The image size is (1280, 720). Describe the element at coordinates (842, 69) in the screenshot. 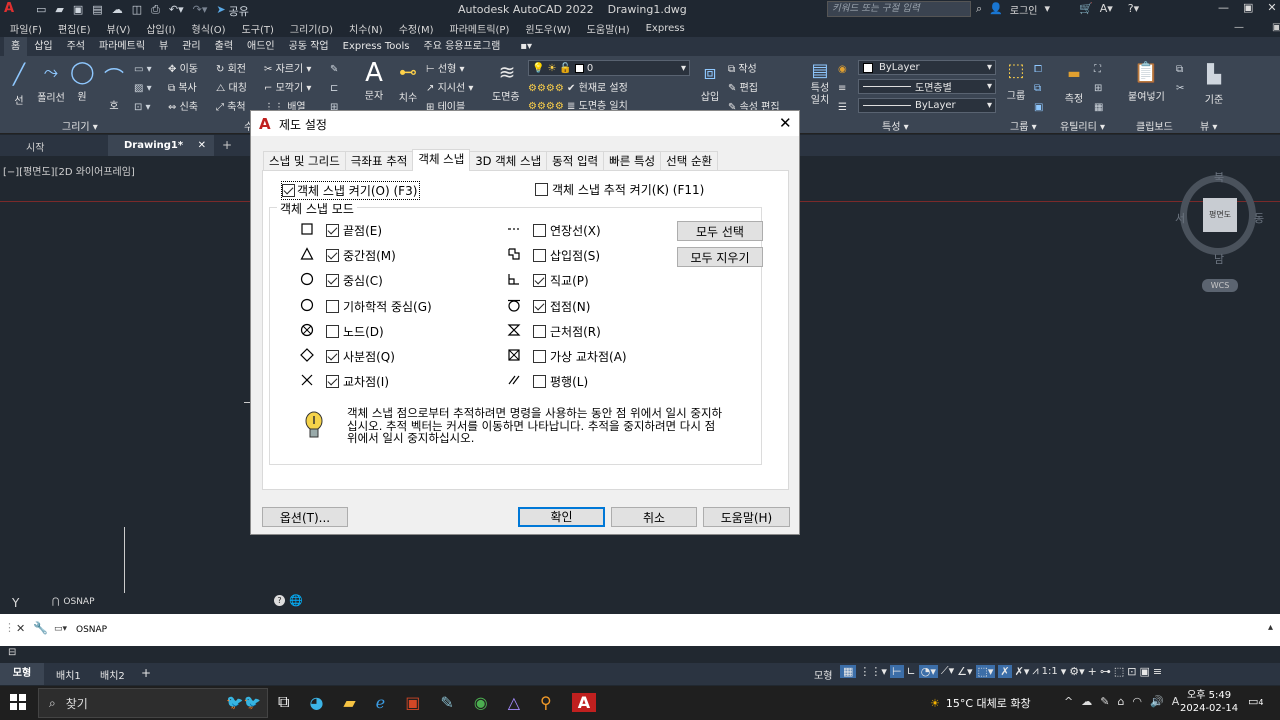

I see `color-wheel-icon: ◉` at that location.